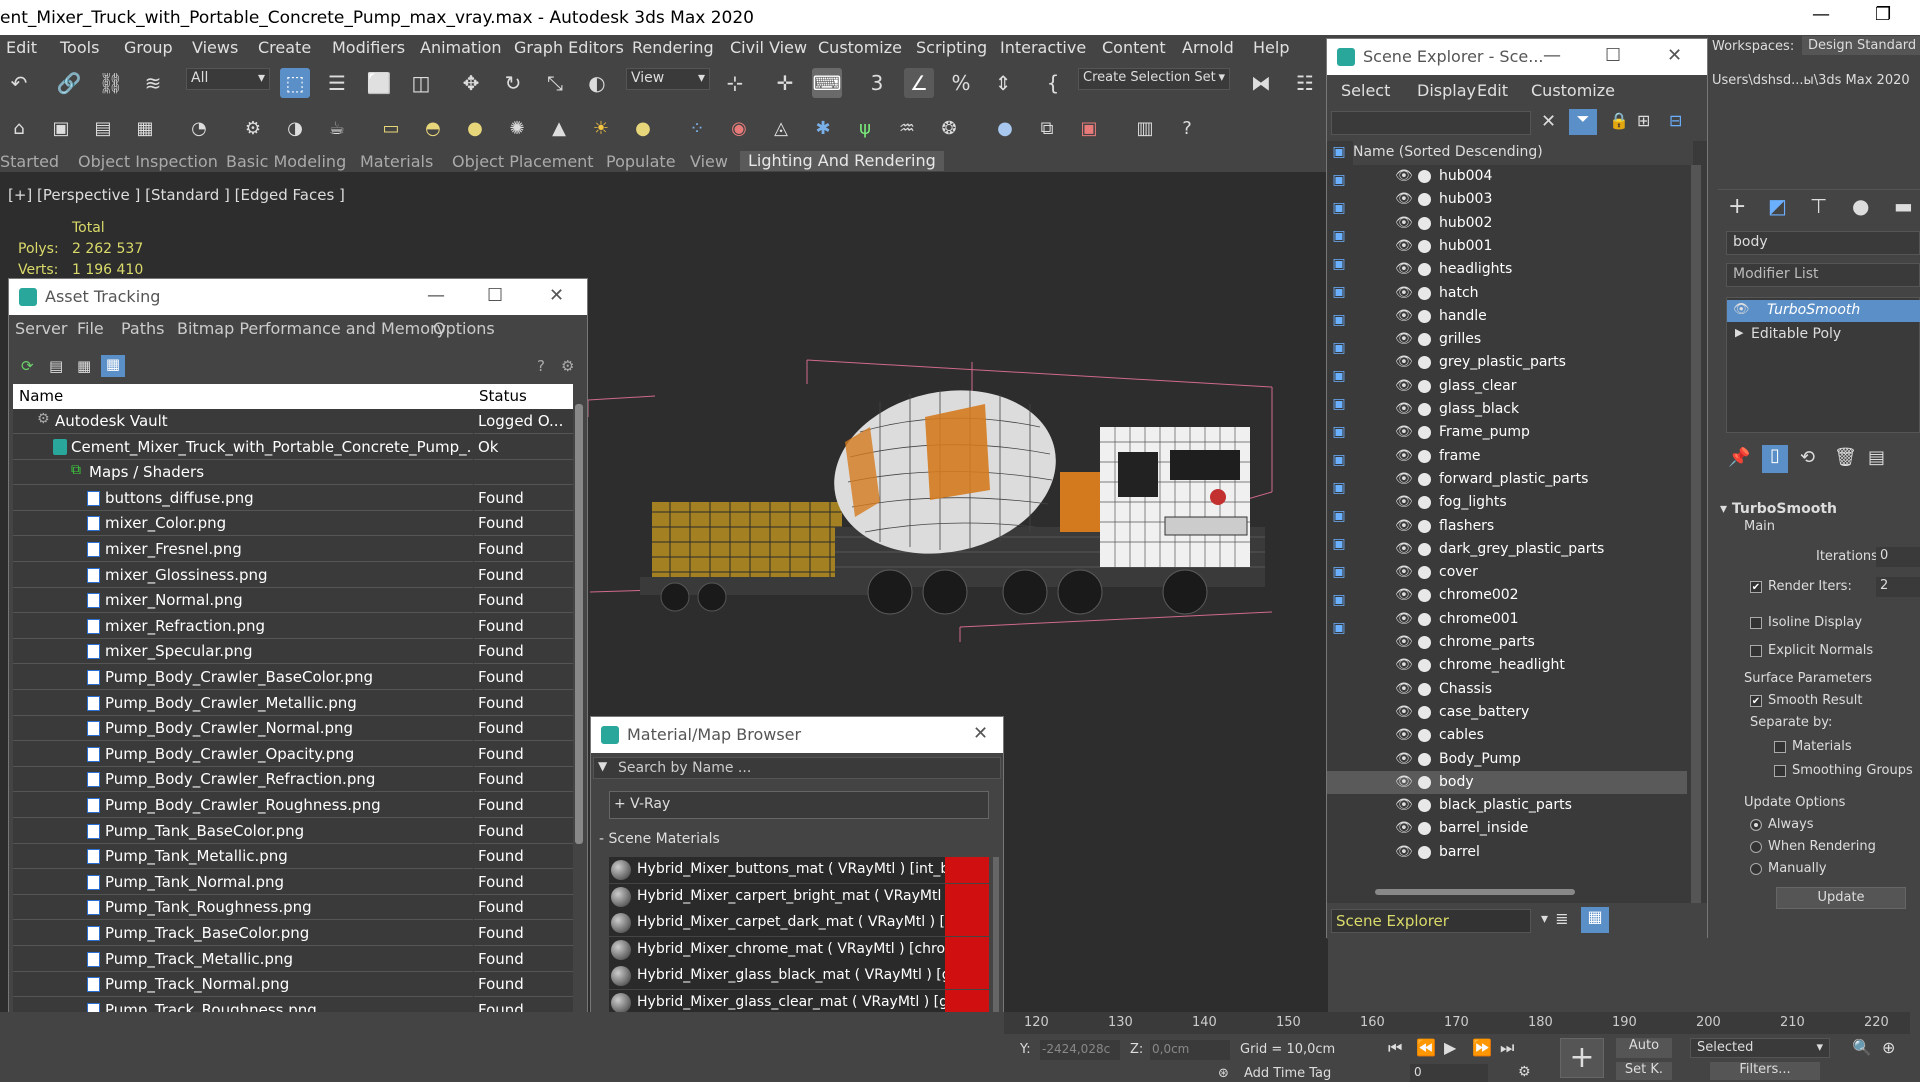 The image size is (1920, 1082). Describe the element at coordinates (111, 83) in the screenshot. I see `unlink-icon: ⛓` at that location.